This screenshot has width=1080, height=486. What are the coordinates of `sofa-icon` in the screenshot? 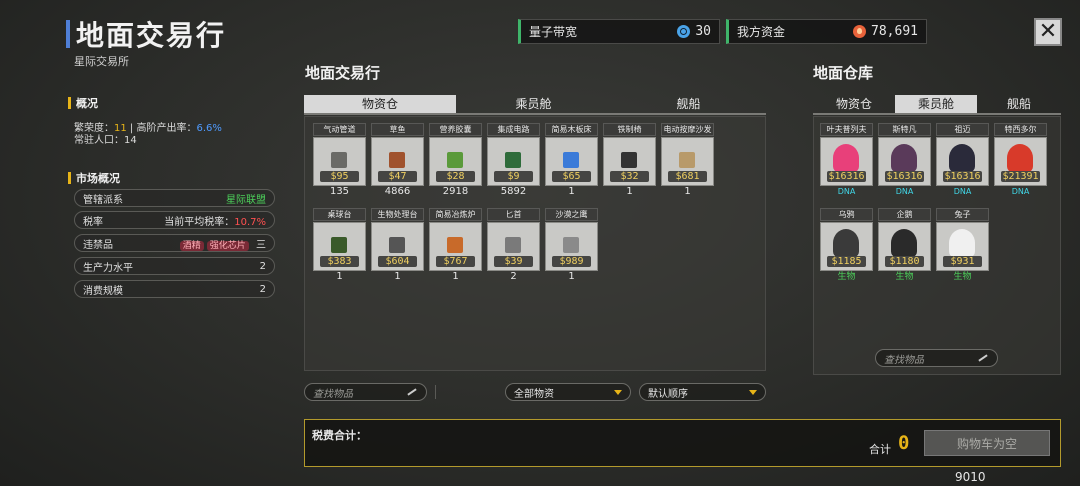 It's located at (687, 160).